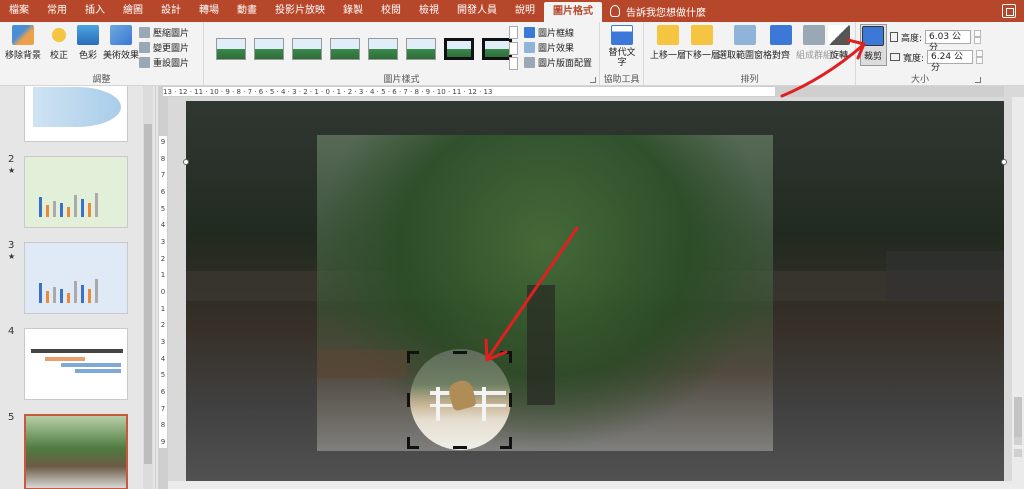 This screenshot has height=489, width=1024. Describe the element at coordinates (702, 43) in the screenshot. I see `send-backward-button: 下移一層` at that location.